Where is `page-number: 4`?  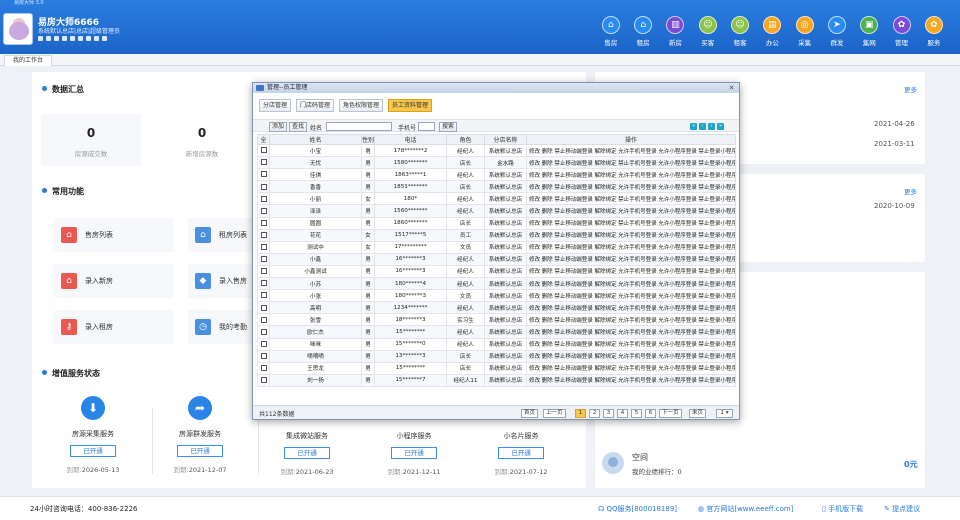
page-number: 4 is located at coordinates (622, 413).